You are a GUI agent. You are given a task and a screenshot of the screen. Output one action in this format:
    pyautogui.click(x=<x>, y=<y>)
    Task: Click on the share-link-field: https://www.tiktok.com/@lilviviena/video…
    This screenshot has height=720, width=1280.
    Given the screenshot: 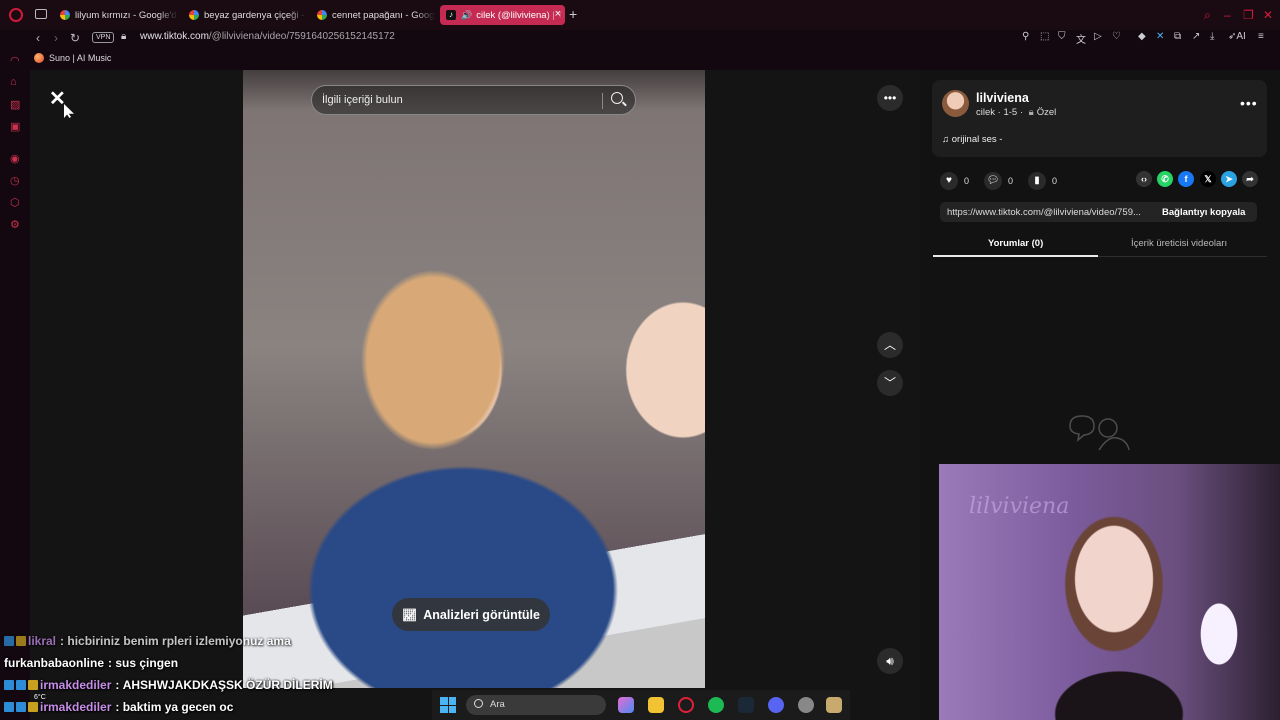 What is the action you would take?
    pyautogui.click(x=1048, y=212)
    